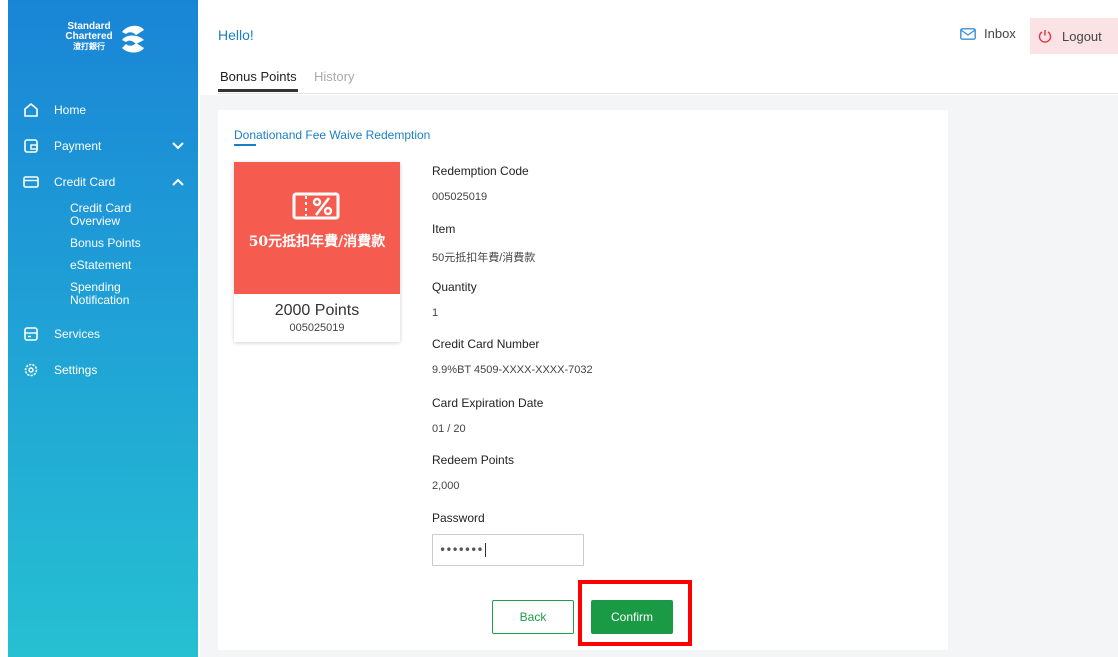  I want to click on logo-text: Standard Chartered 渣打銀行, so click(89, 37).